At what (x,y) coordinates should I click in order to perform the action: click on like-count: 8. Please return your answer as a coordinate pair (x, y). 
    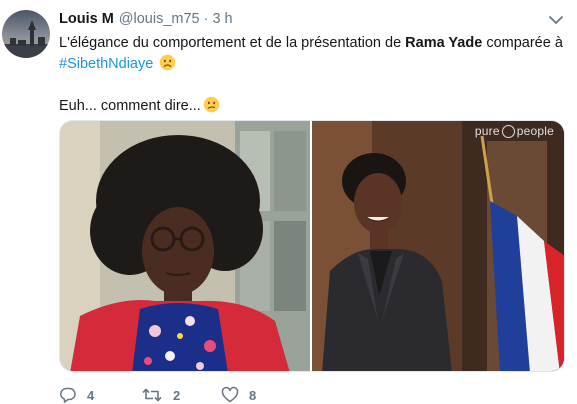
    Looking at the image, I should click on (253, 395).